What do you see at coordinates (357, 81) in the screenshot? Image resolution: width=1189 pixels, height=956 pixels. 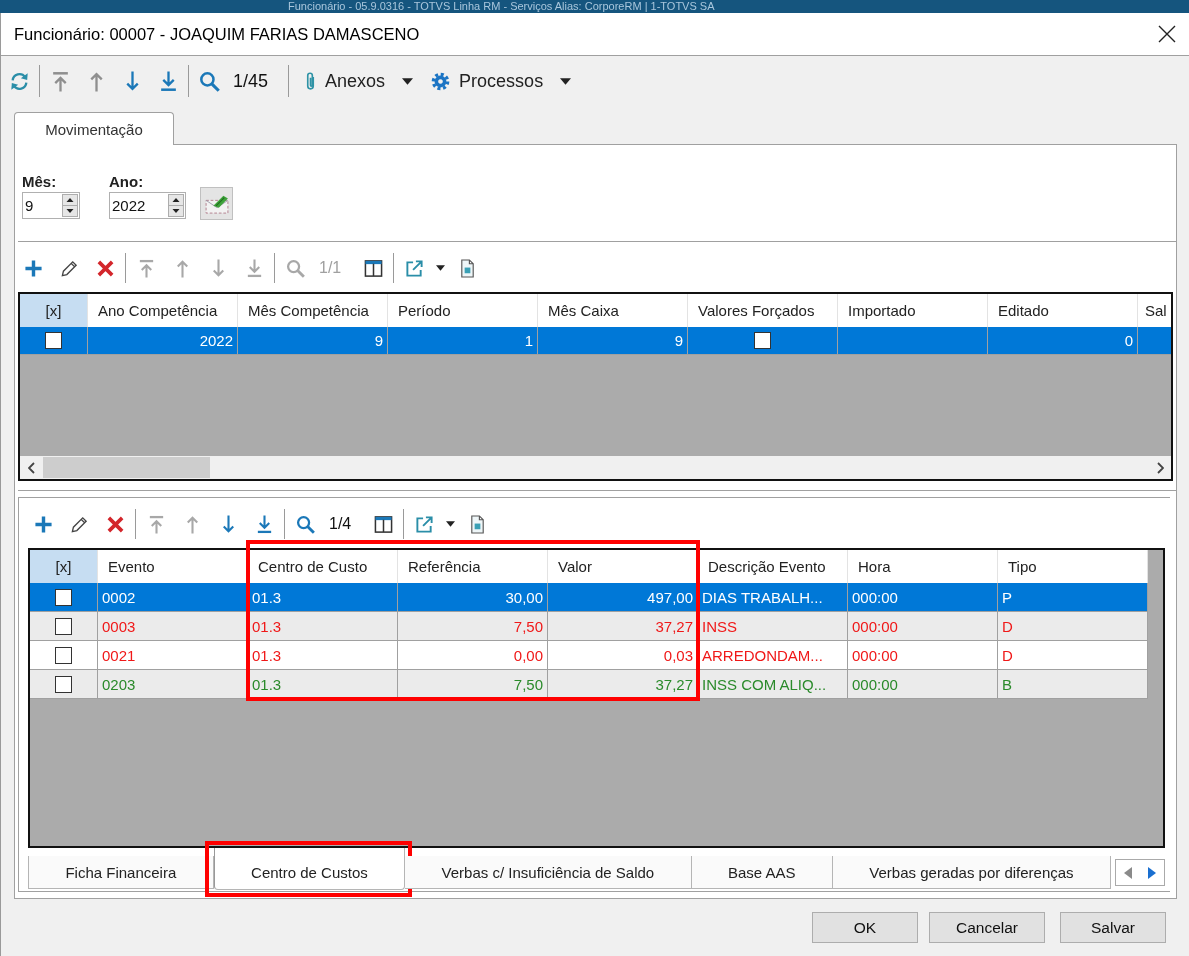 I see `attachments-menu-button: Anexos` at bounding box center [357, 81].